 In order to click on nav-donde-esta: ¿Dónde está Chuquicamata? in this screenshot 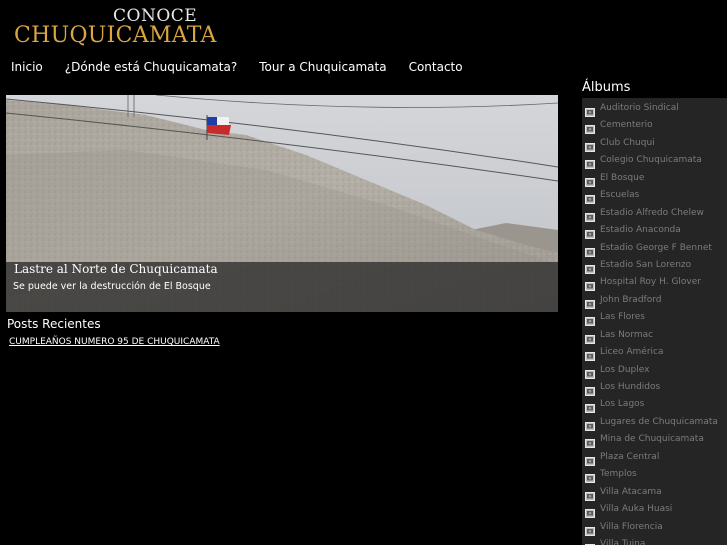, I will do `click(151, 68)`.